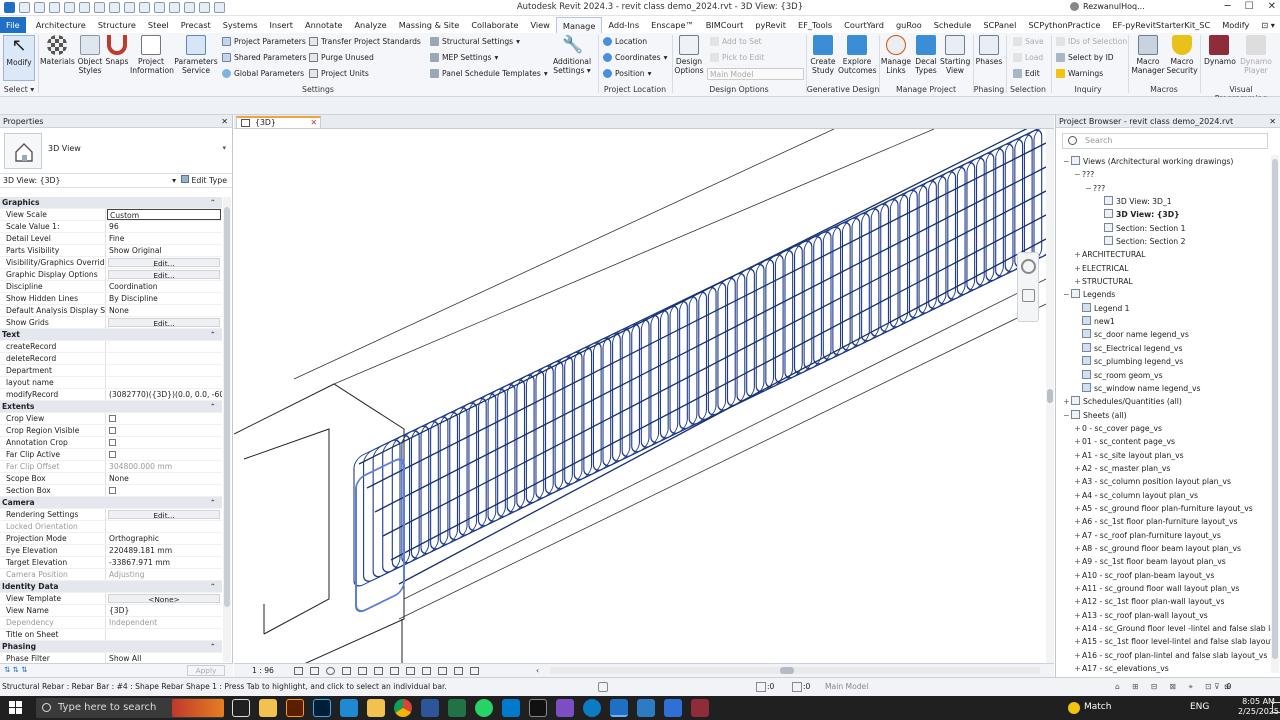 The width and height of the screenshot is (1280, 720). I want to click on tab-enscape: Enscape™, so click(672, 25).